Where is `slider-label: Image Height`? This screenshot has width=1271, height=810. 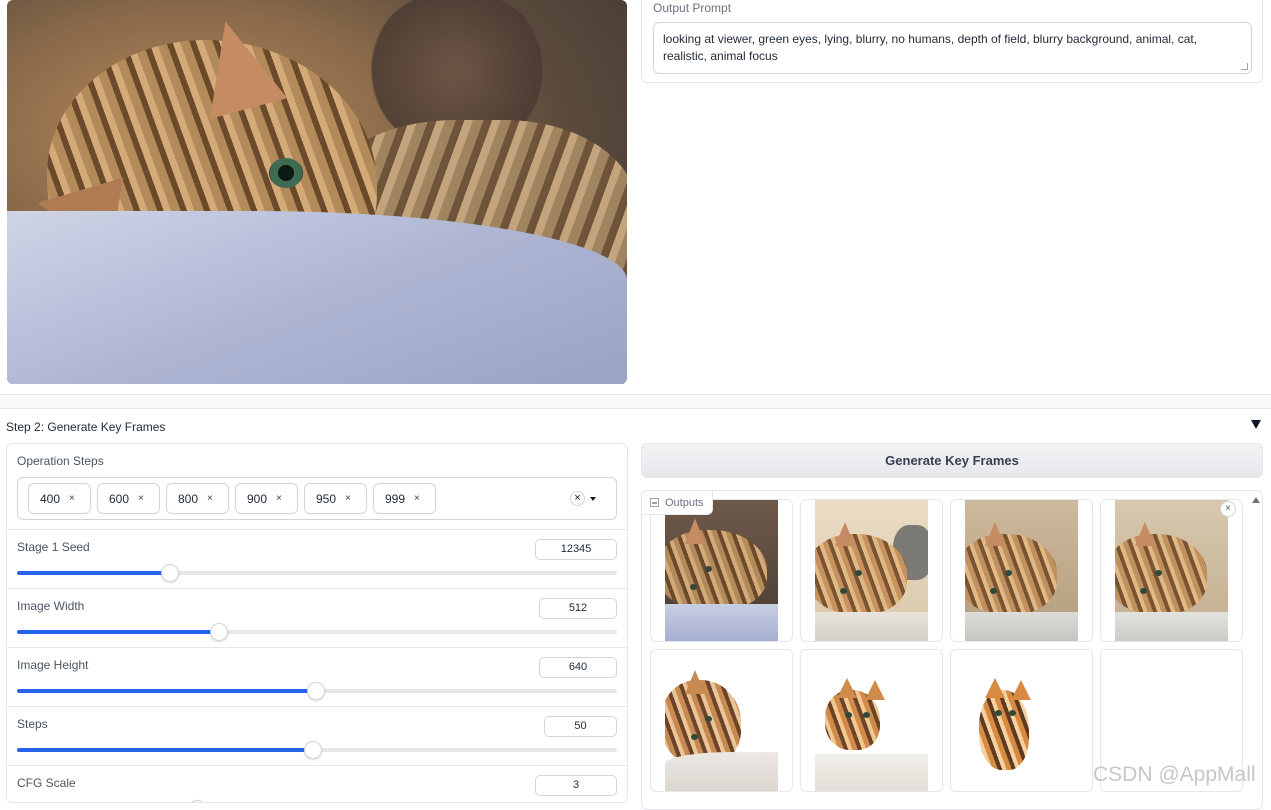 slider-label: Image Height is located at coordinates (53, 665).